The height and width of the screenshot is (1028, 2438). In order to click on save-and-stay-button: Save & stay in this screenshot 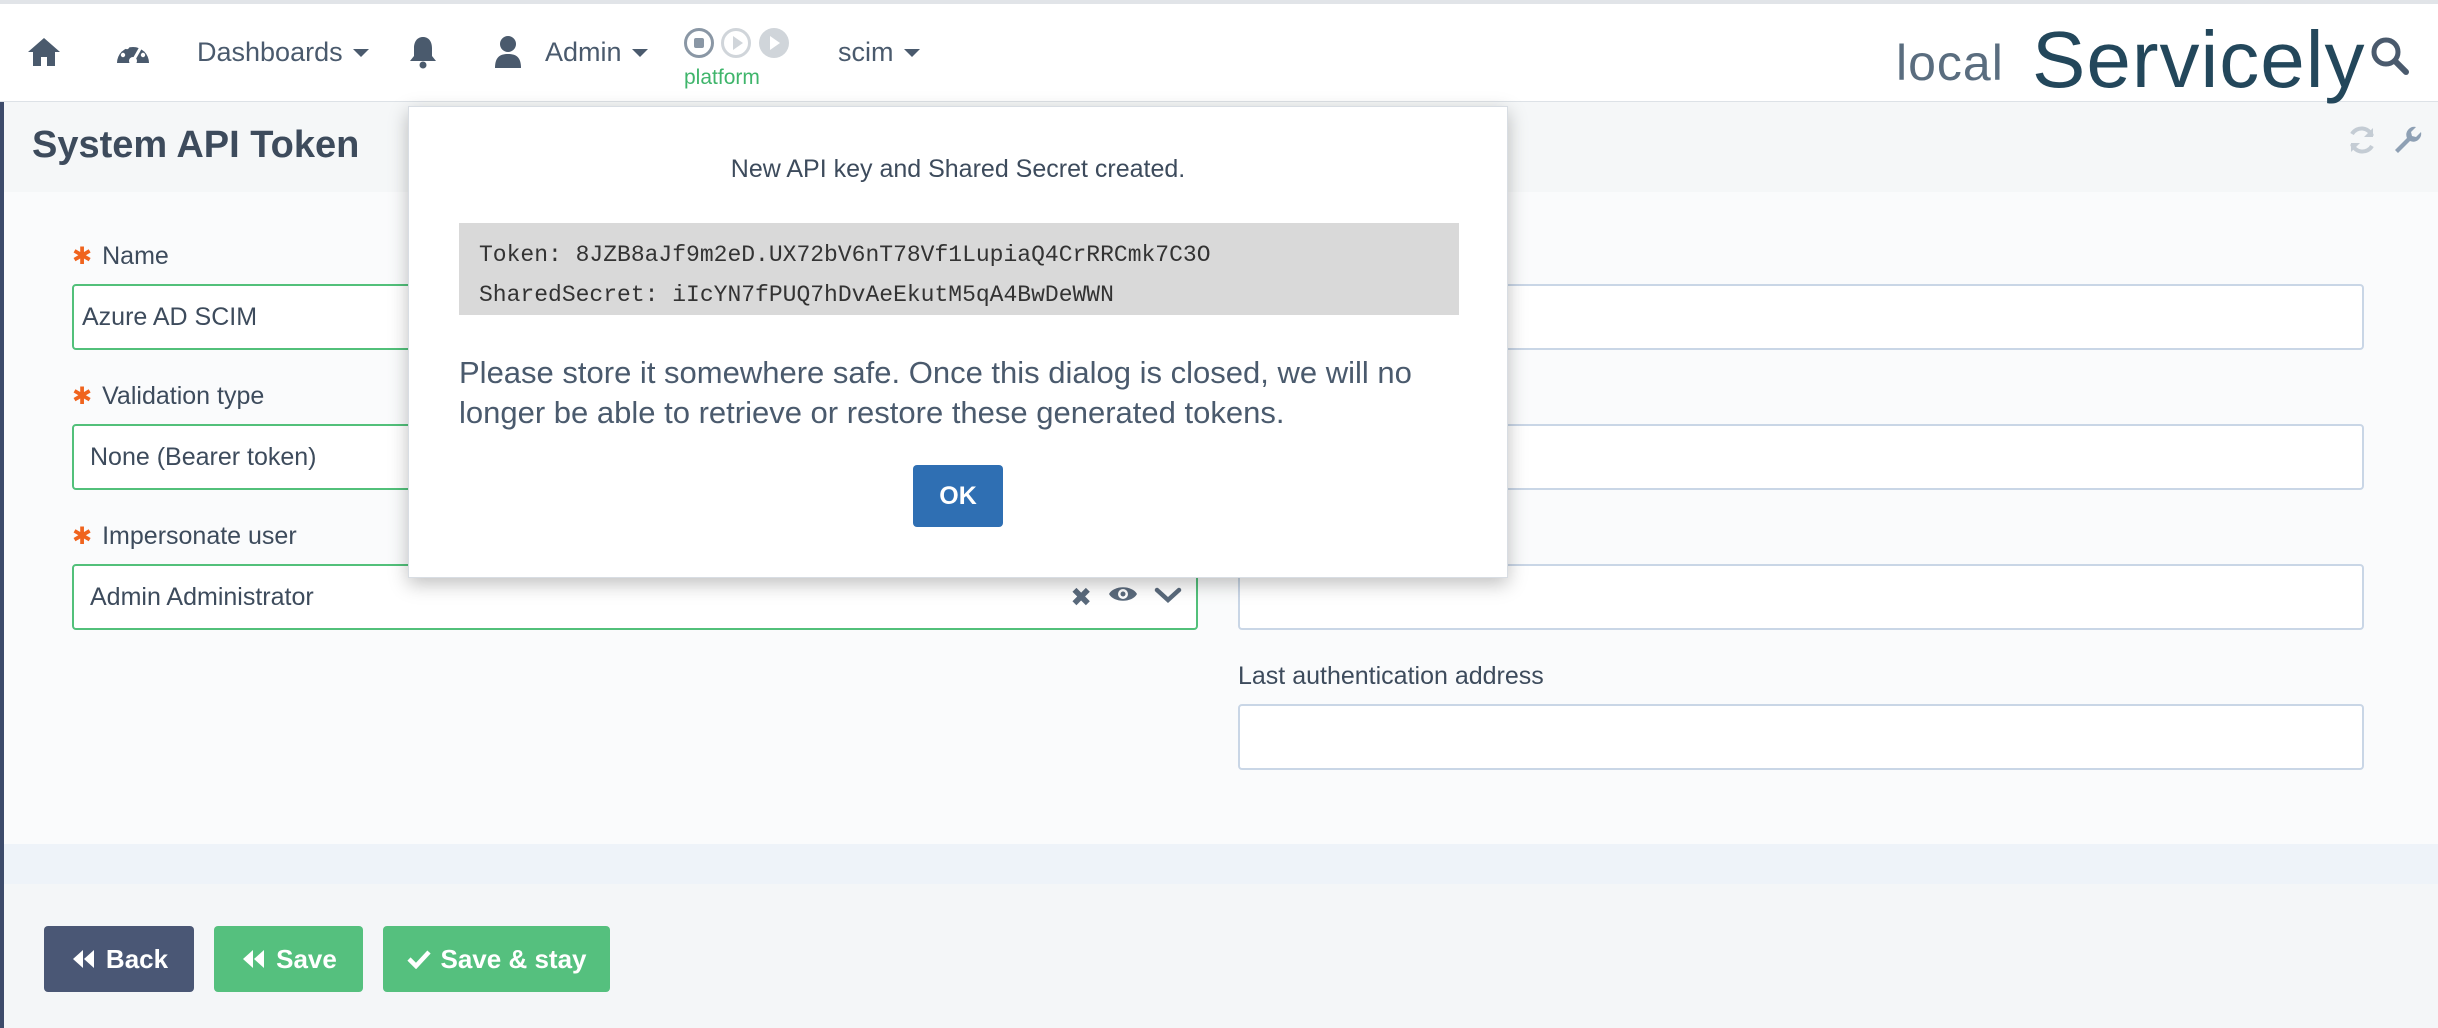, I will do `click(496, 959)`.